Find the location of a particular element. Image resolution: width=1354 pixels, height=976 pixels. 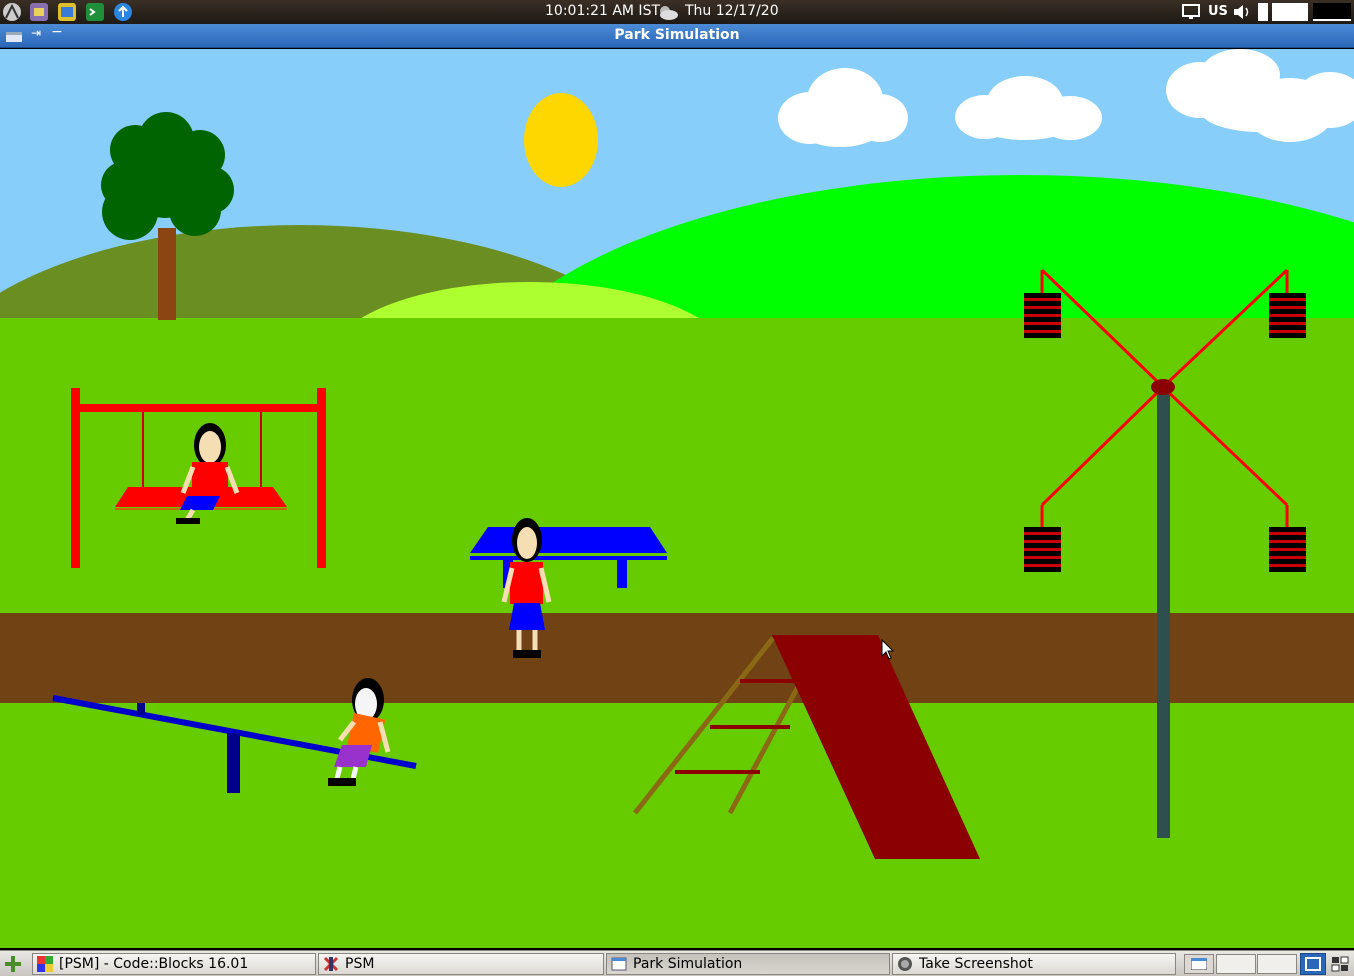

desktop-icon is located at coordinates (1199, 964).